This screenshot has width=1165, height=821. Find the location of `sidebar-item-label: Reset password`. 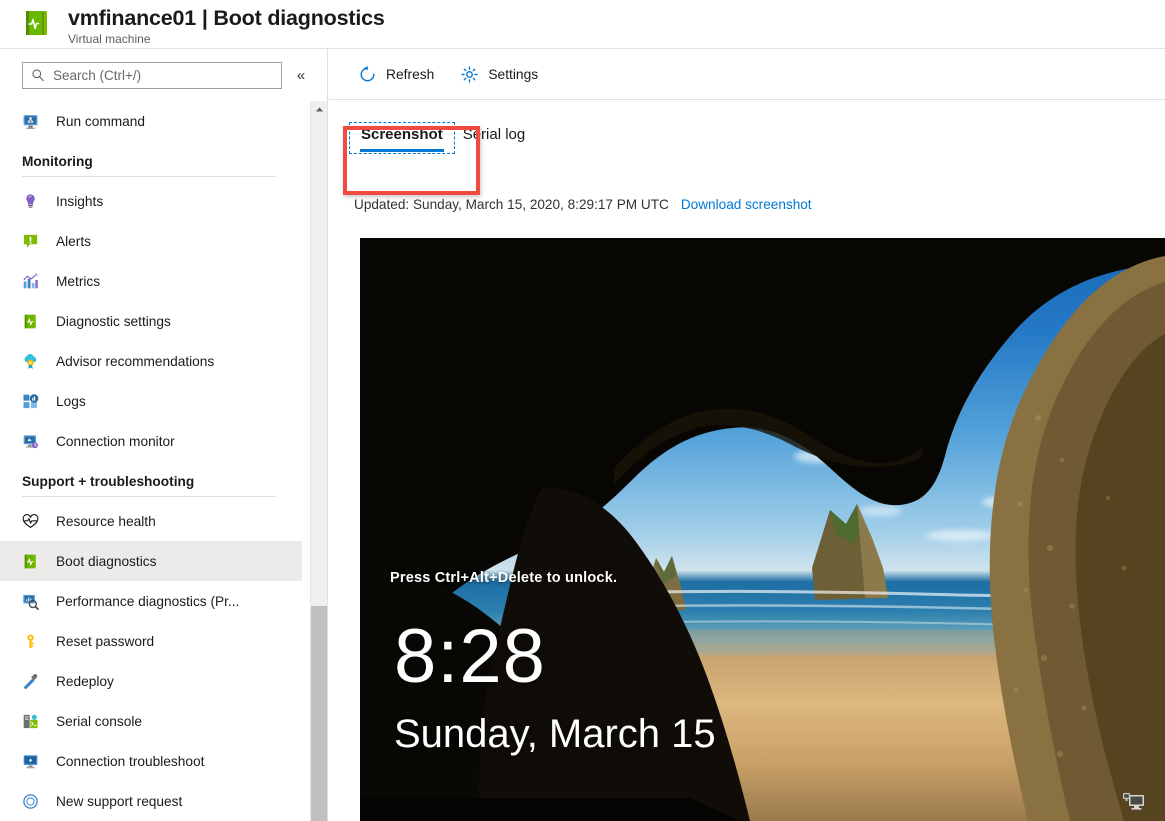

sidebar-item-label: Reset password is located at coordinates (105, 641).